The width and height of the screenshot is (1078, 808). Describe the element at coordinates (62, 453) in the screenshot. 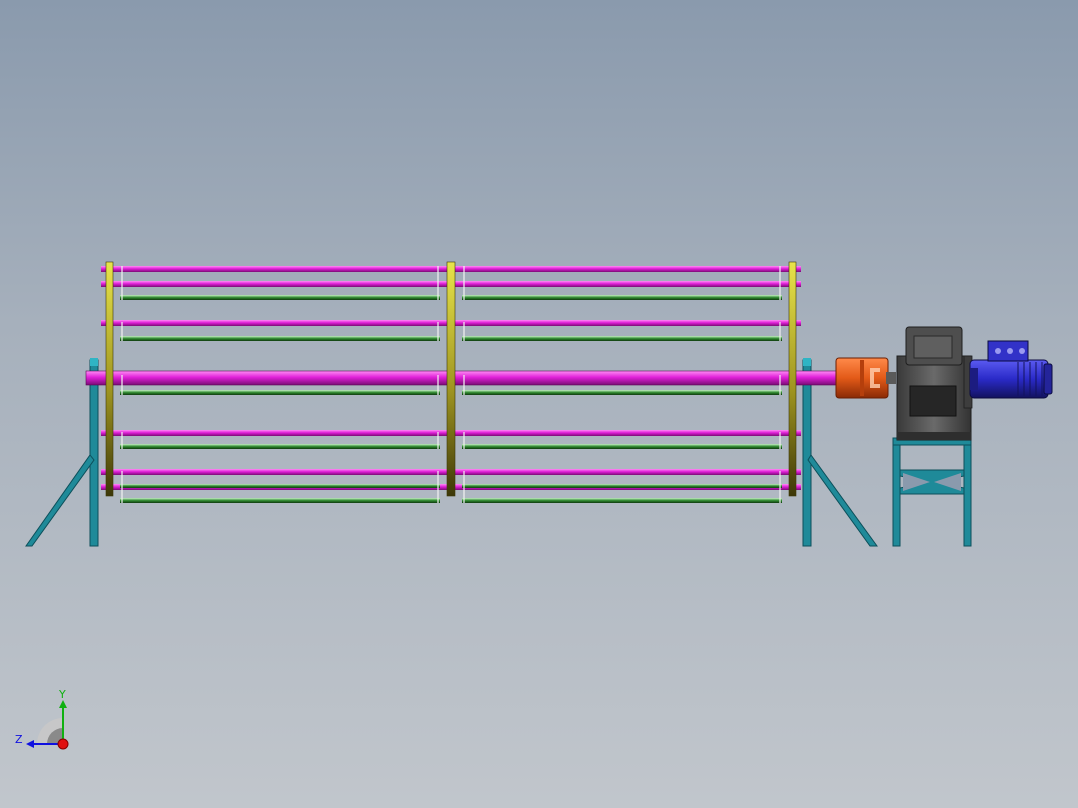

I see `left-support-frame` at that location.